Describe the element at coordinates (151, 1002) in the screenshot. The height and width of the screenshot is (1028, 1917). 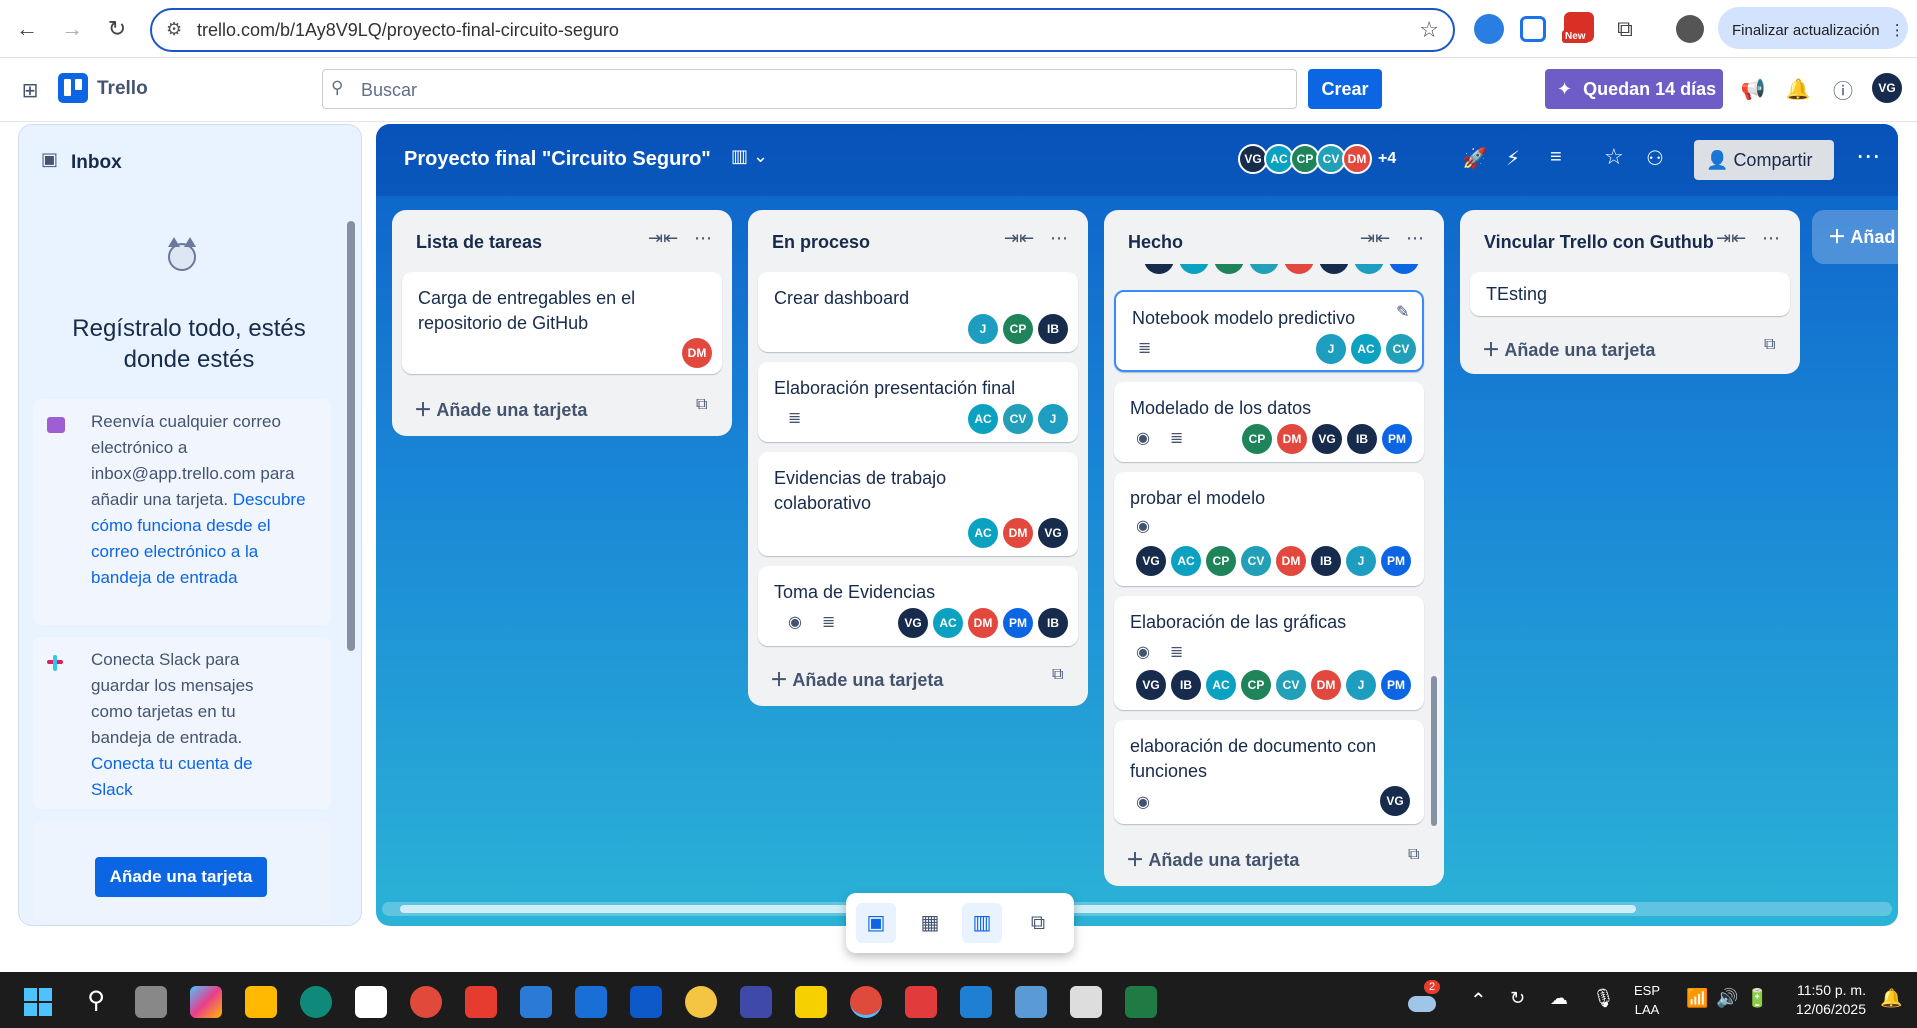
I see `task-view-icon` at that location.